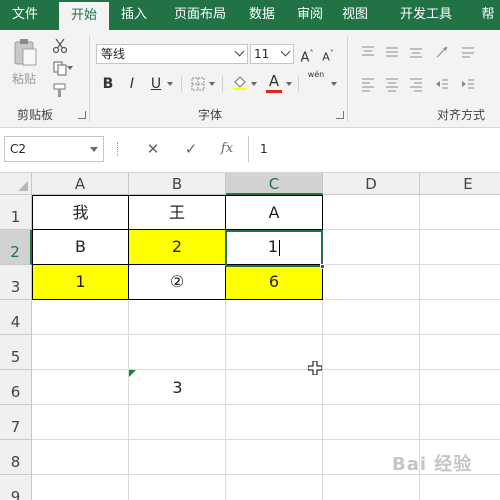 Image resolution: width=500 pixels, height=500 pixels. I want to click on align-bottom-icon, so click(416, 52).